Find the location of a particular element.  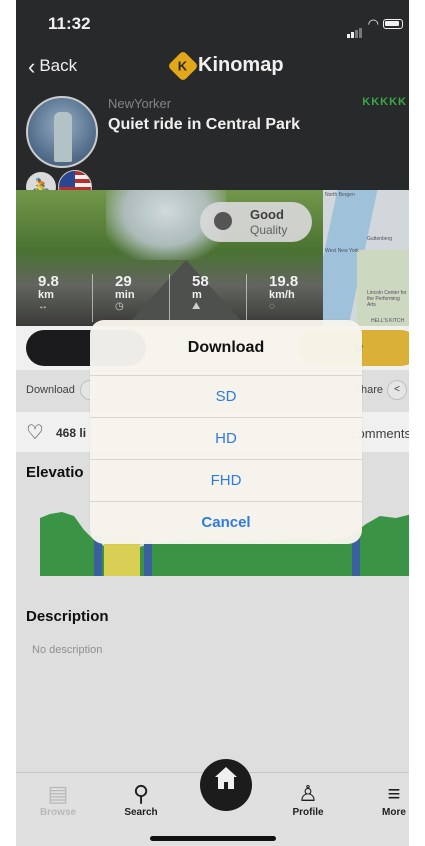

home-indicator is located at coordinates (213, 838).